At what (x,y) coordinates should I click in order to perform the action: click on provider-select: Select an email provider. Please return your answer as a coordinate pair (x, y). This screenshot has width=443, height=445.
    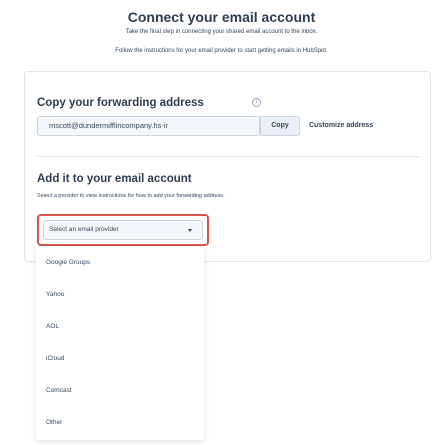
    Looking at the image, I should click on (123, 230).